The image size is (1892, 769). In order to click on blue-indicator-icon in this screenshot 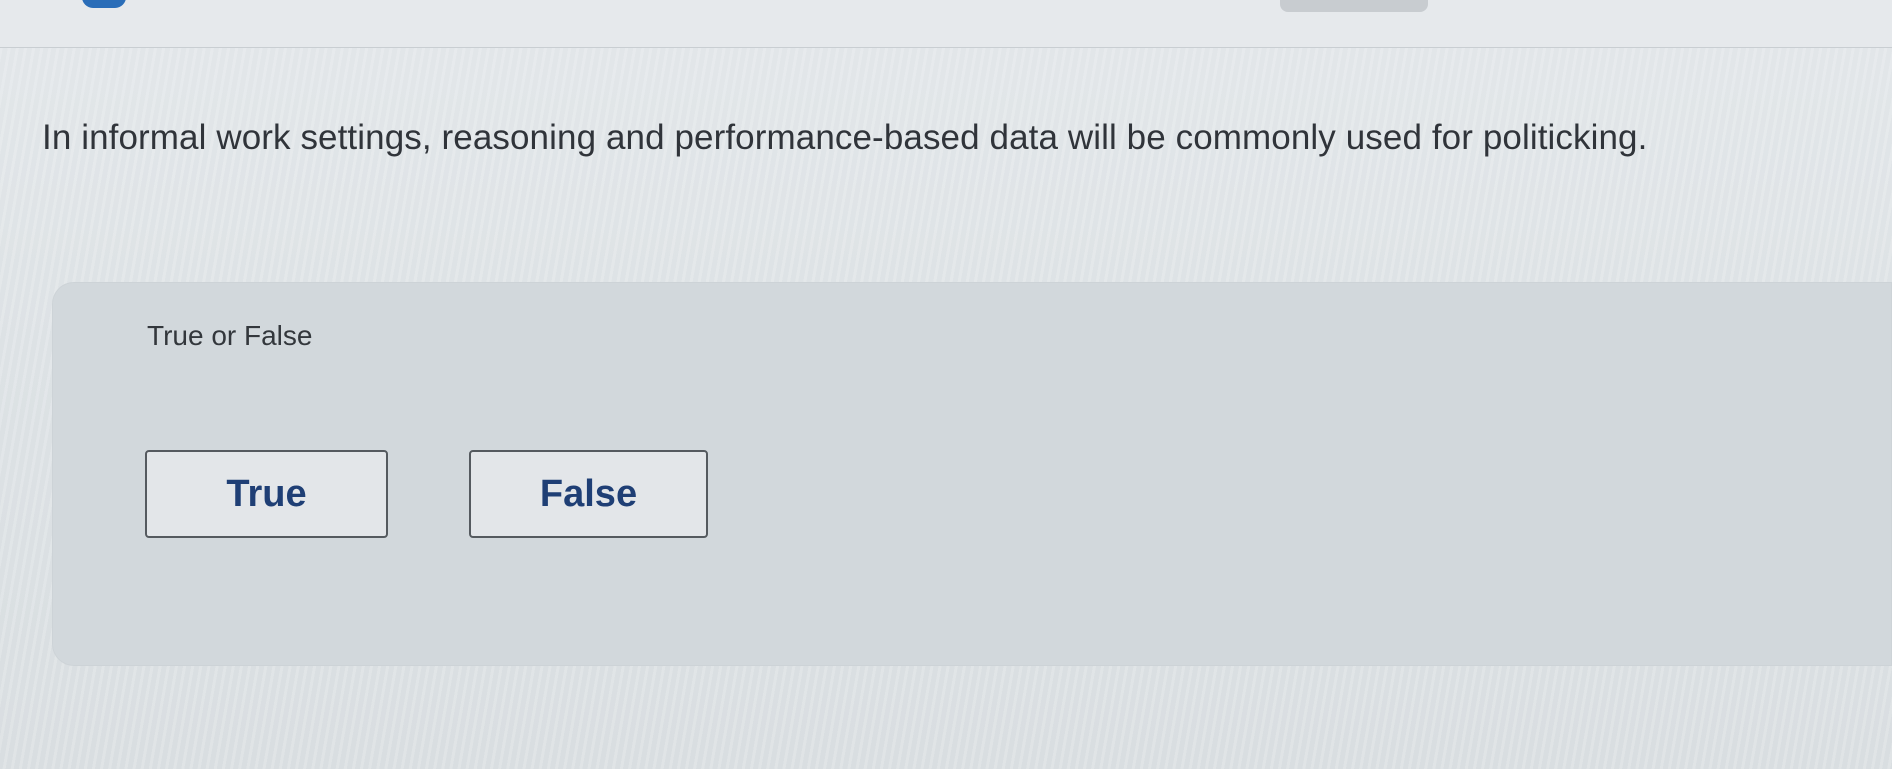, I will do `click(104, 4)`.